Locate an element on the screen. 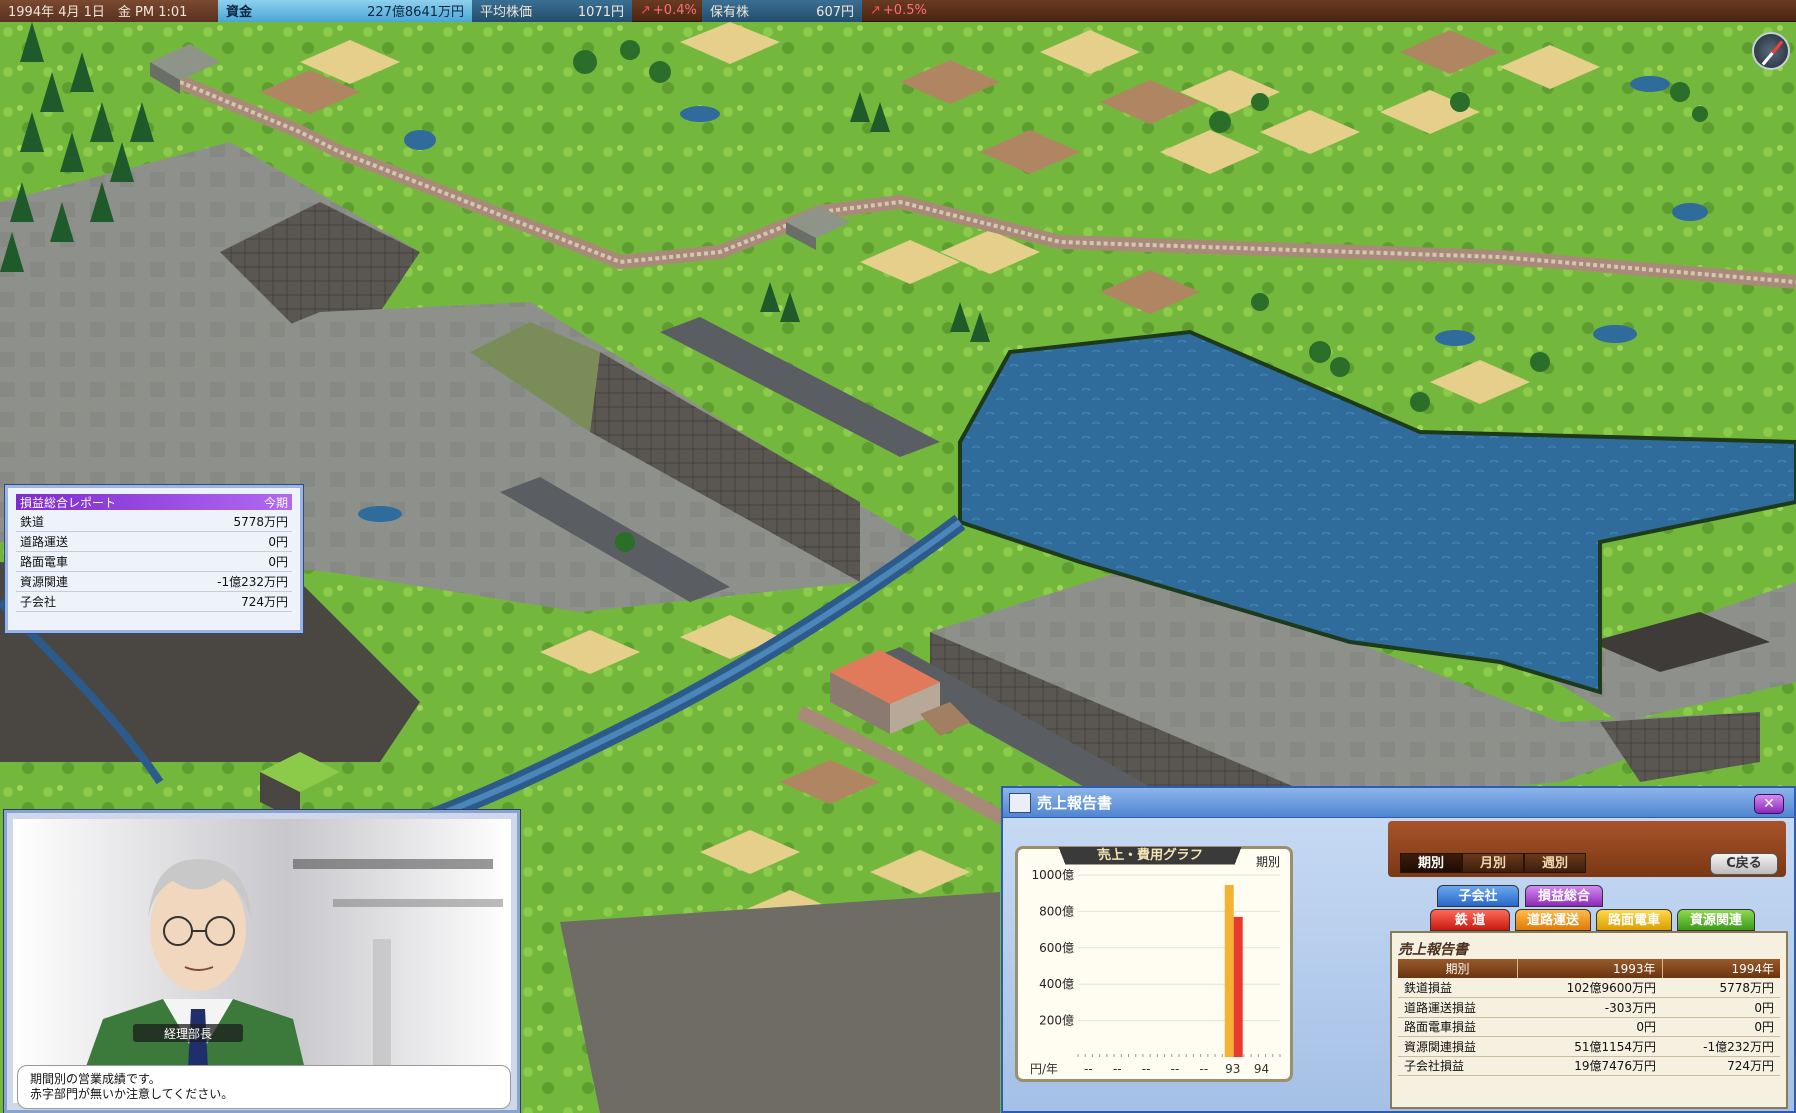 This screenshot has height=1113, width=1796. summary-row: 子会社 724万円 is located at coordinates (154, 602).